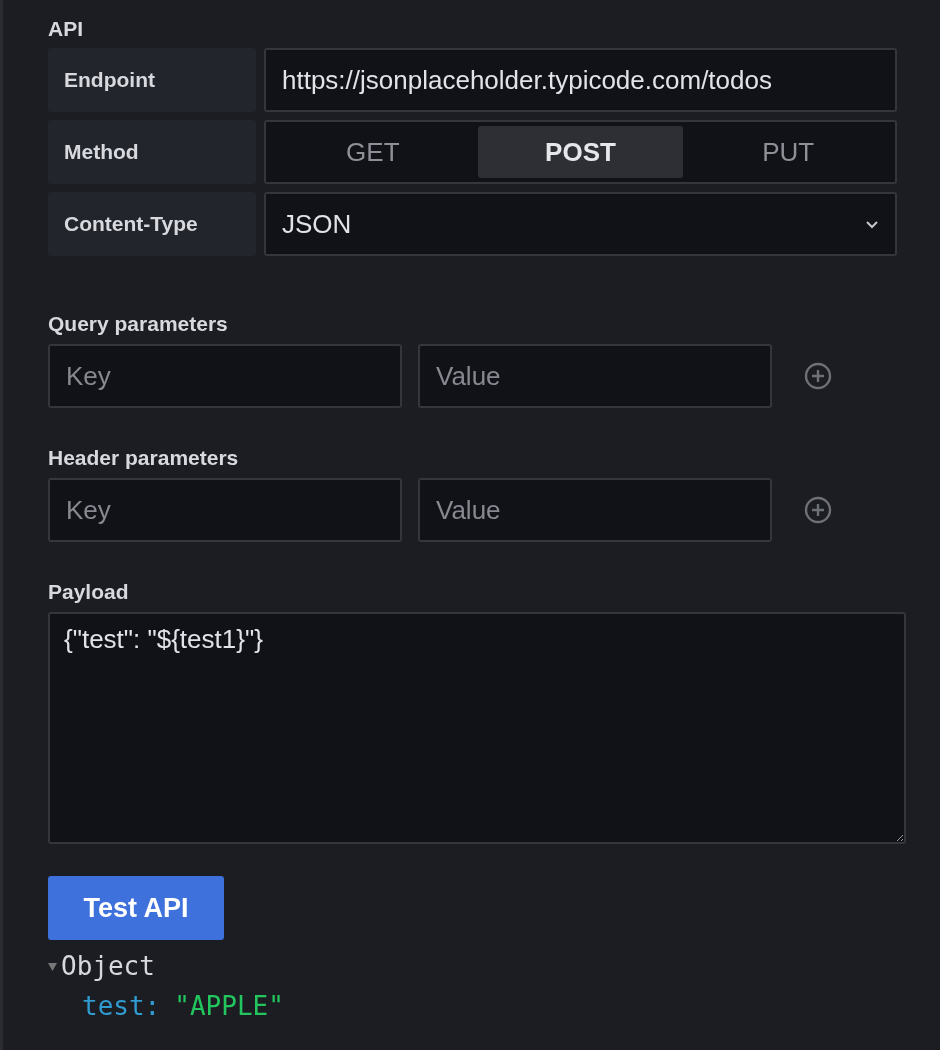 This screenshot has width=940, height=1050. Describe the element at coordinates (138, 324) in the screenshot. I see `section-label: Query parameters` at that location.